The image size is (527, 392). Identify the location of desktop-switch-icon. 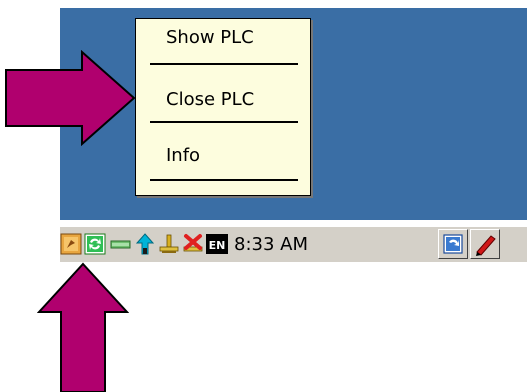
(453, 244).